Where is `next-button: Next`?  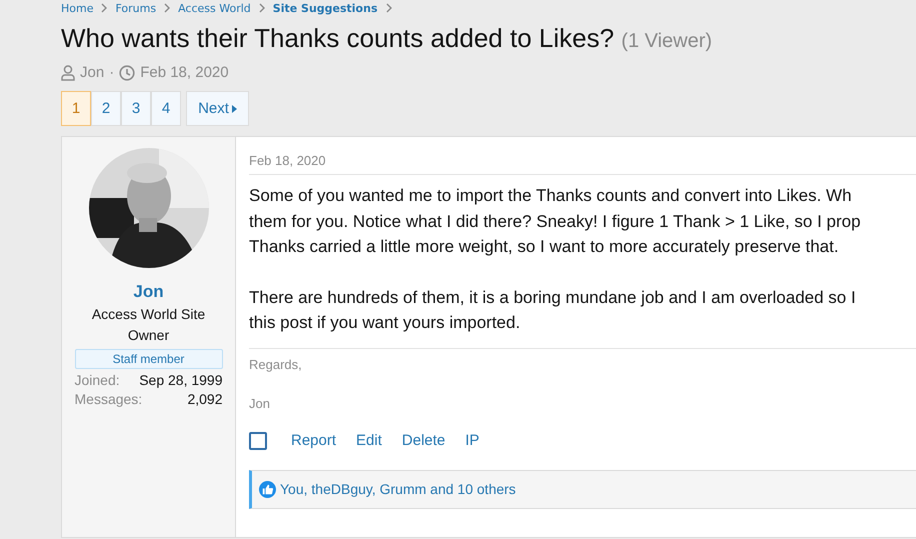 next-button: Next is located at coordinates (217, 108).